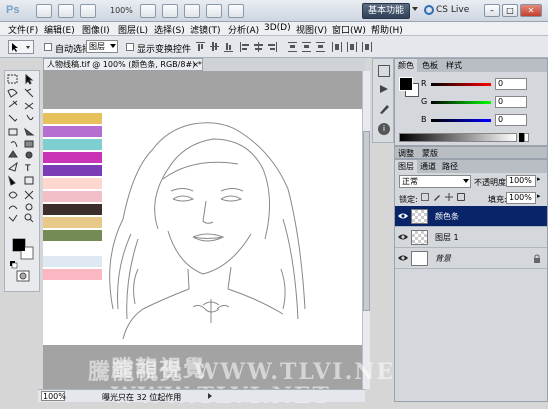 This screenshot has height=409, width=548. What do you see at coordinates (291, 47) in the screenshot?
I see `align-distribute-icons` at bounding box center [291, 47].